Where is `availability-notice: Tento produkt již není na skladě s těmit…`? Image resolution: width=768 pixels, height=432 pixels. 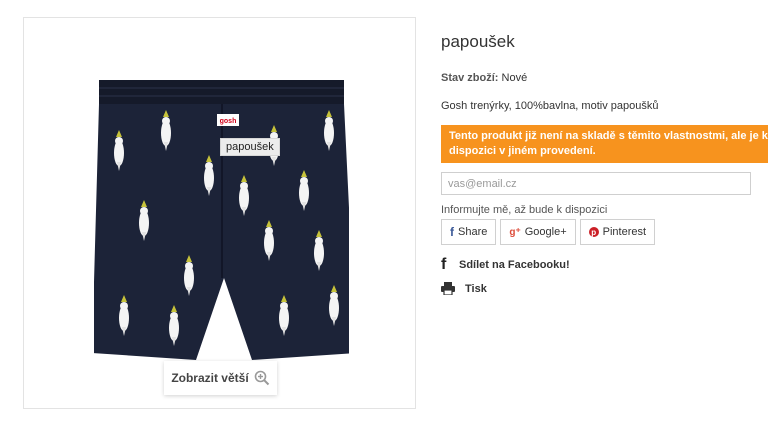 availability-notice: Tento produkt již není na skladě s těmit… is located at coordinates (604, 144).